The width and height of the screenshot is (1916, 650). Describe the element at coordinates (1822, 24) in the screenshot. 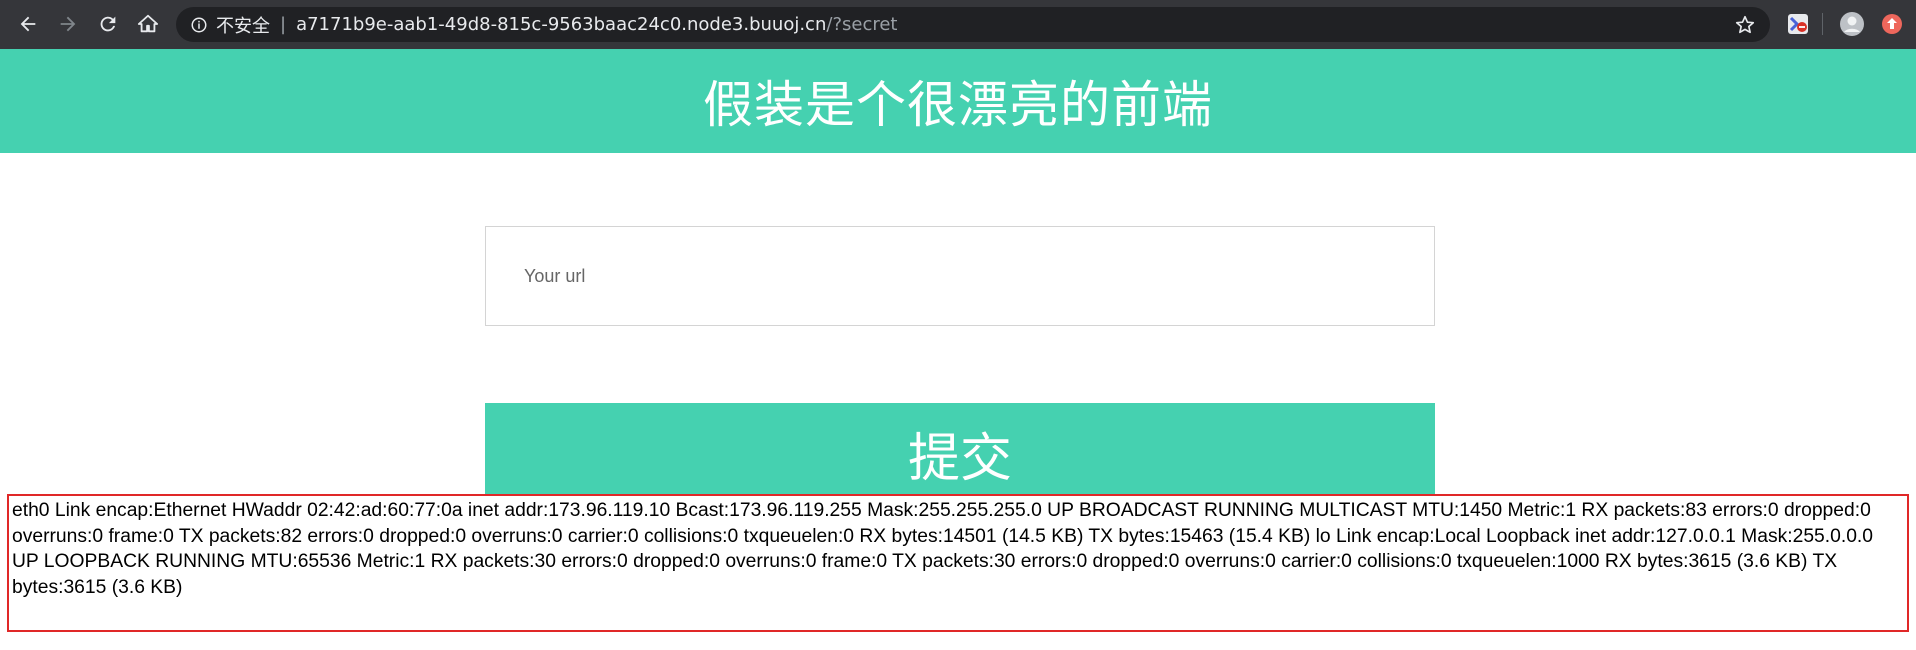

I see `toolbar-divider` at that location.